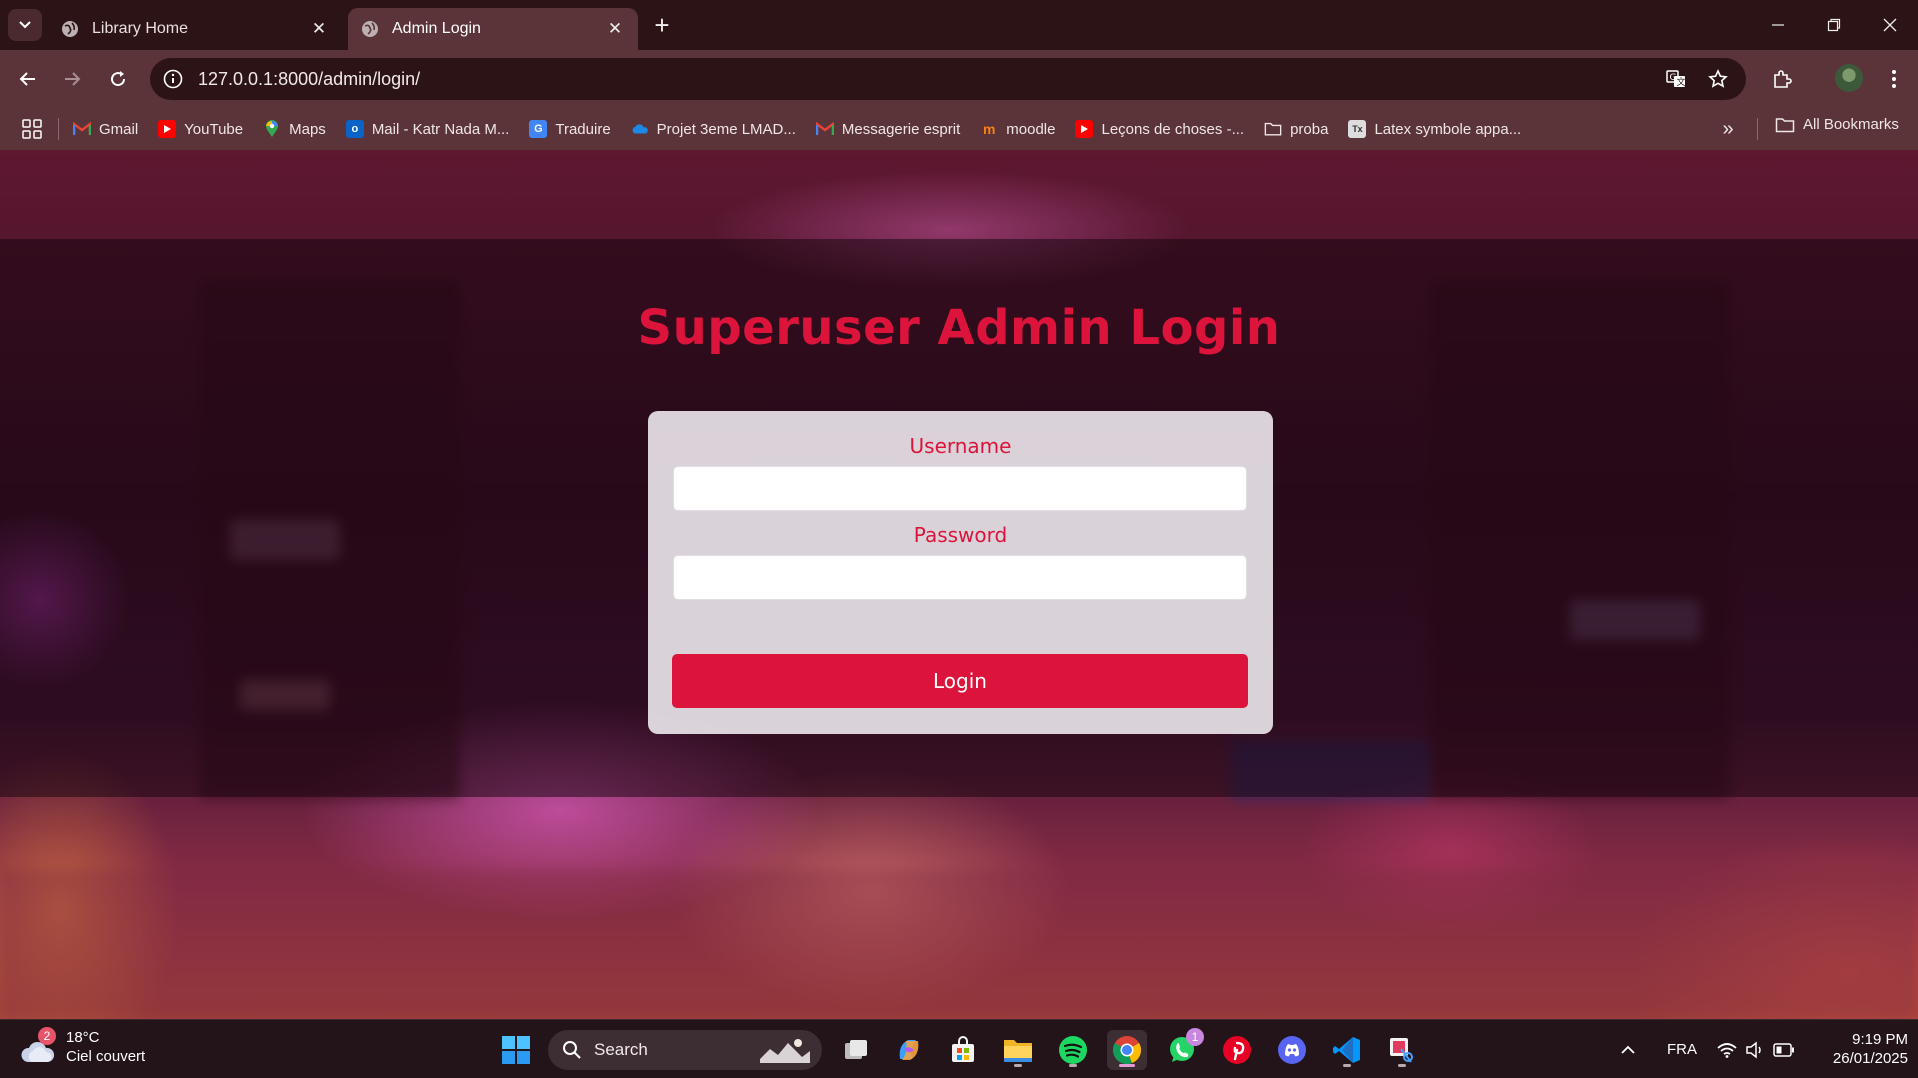 The width and height of the screenshot is (1918, 1078). What do you see at coordinates (1727, 1050) in the screenshot?
I see `wifi-icon` at bounding box center [1727, 1050].